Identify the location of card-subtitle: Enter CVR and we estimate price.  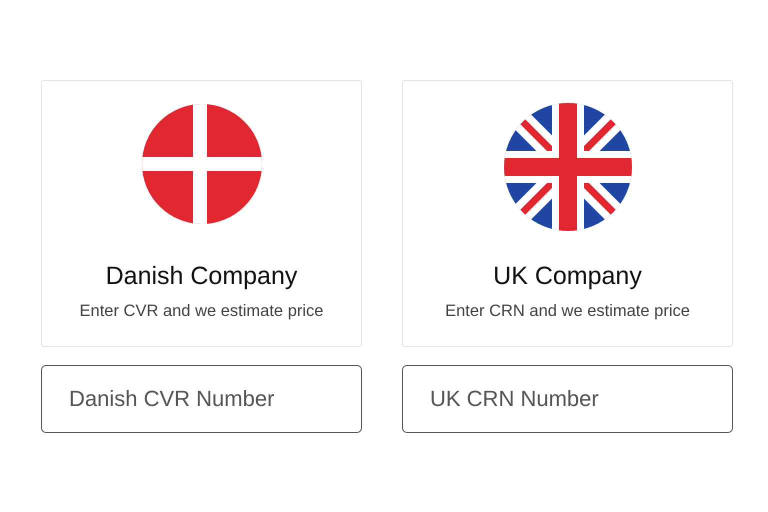
(202, 311).